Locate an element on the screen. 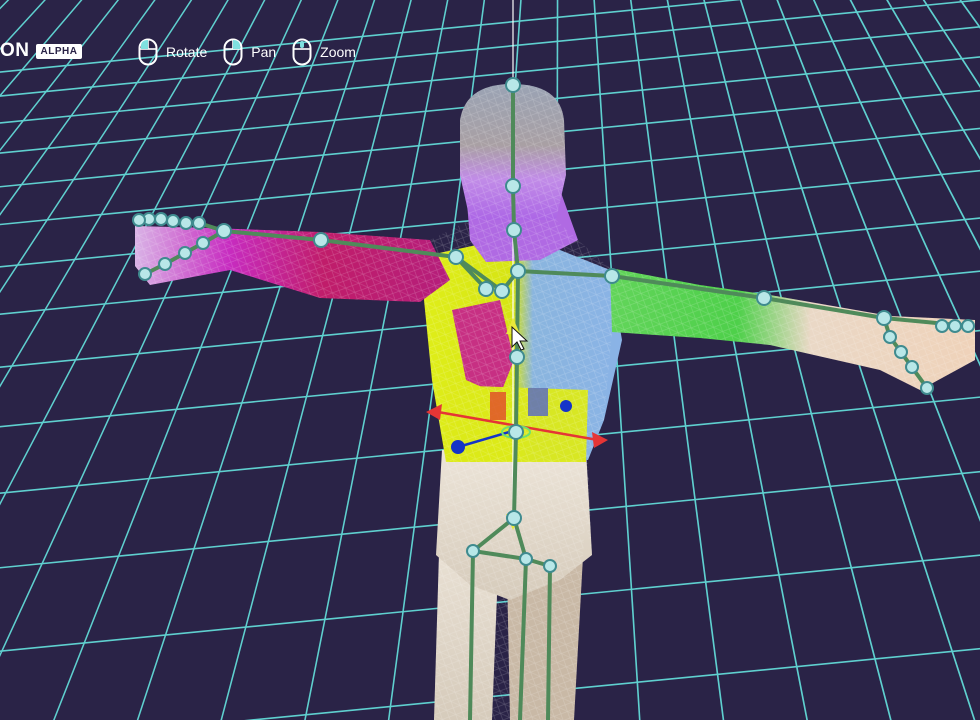 The height and width of the screenshot is (720, 980). mouse-left-icon is located at coordinates (148, 52).